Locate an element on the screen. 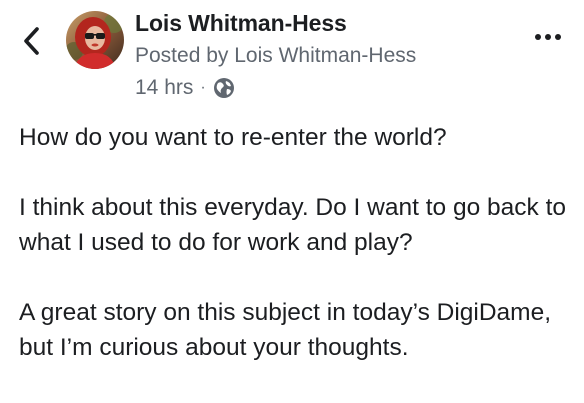 Image resolution: width=584 pixels, height=403 pixels. post-meta: 14 hrs · is located at coordinates (185, 88).